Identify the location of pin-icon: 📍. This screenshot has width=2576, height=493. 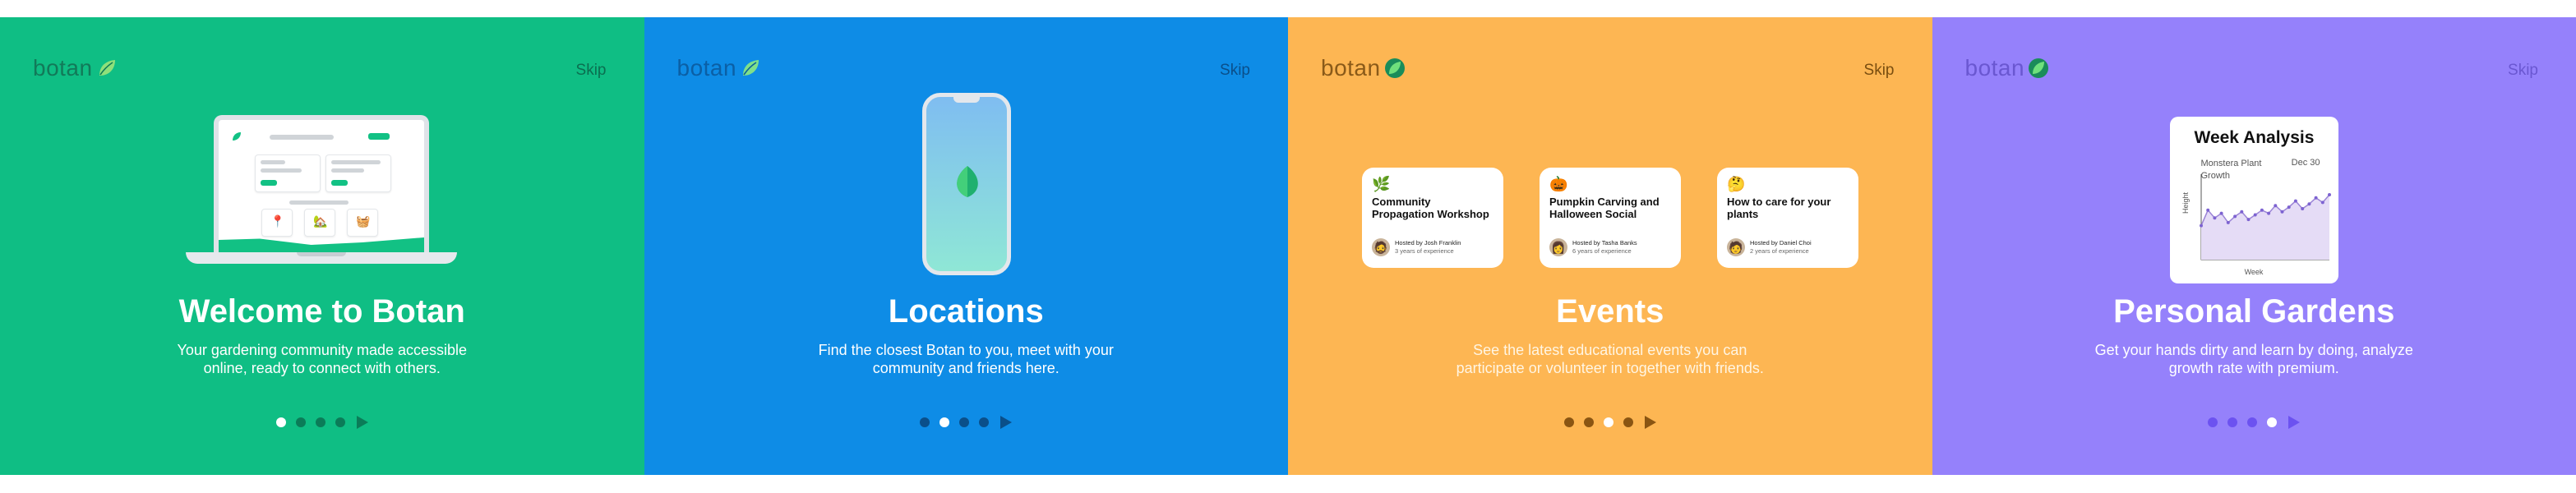
(277, 221).